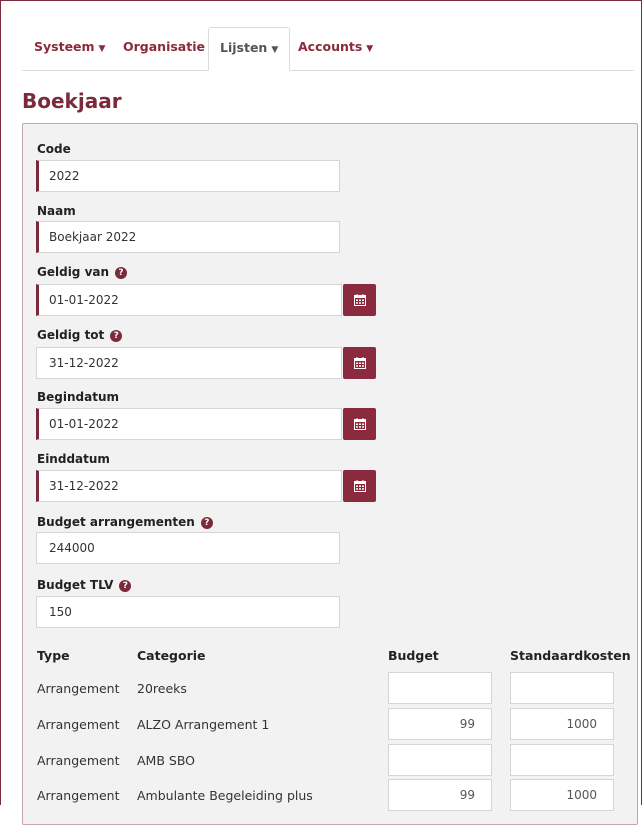  What do you see at coordinates (56, 211) in the screenshot?
I see `naam-label: Naam` at bounding box center [56, 211].